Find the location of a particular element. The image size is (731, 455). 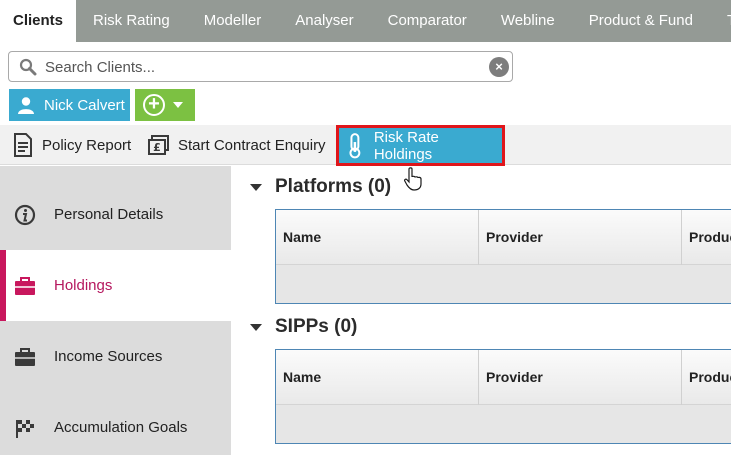

pound-note-icon: £ is located at coordinates (158, 145).